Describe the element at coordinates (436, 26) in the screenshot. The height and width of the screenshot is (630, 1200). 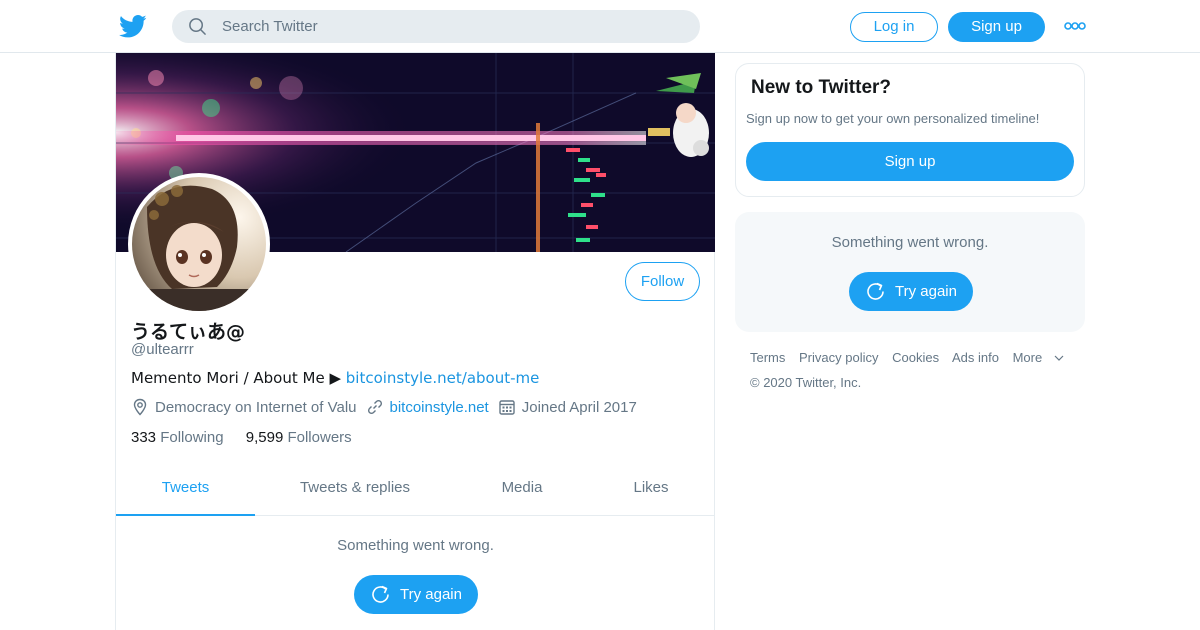
I see `search-bar: Search Twitter` at that location.